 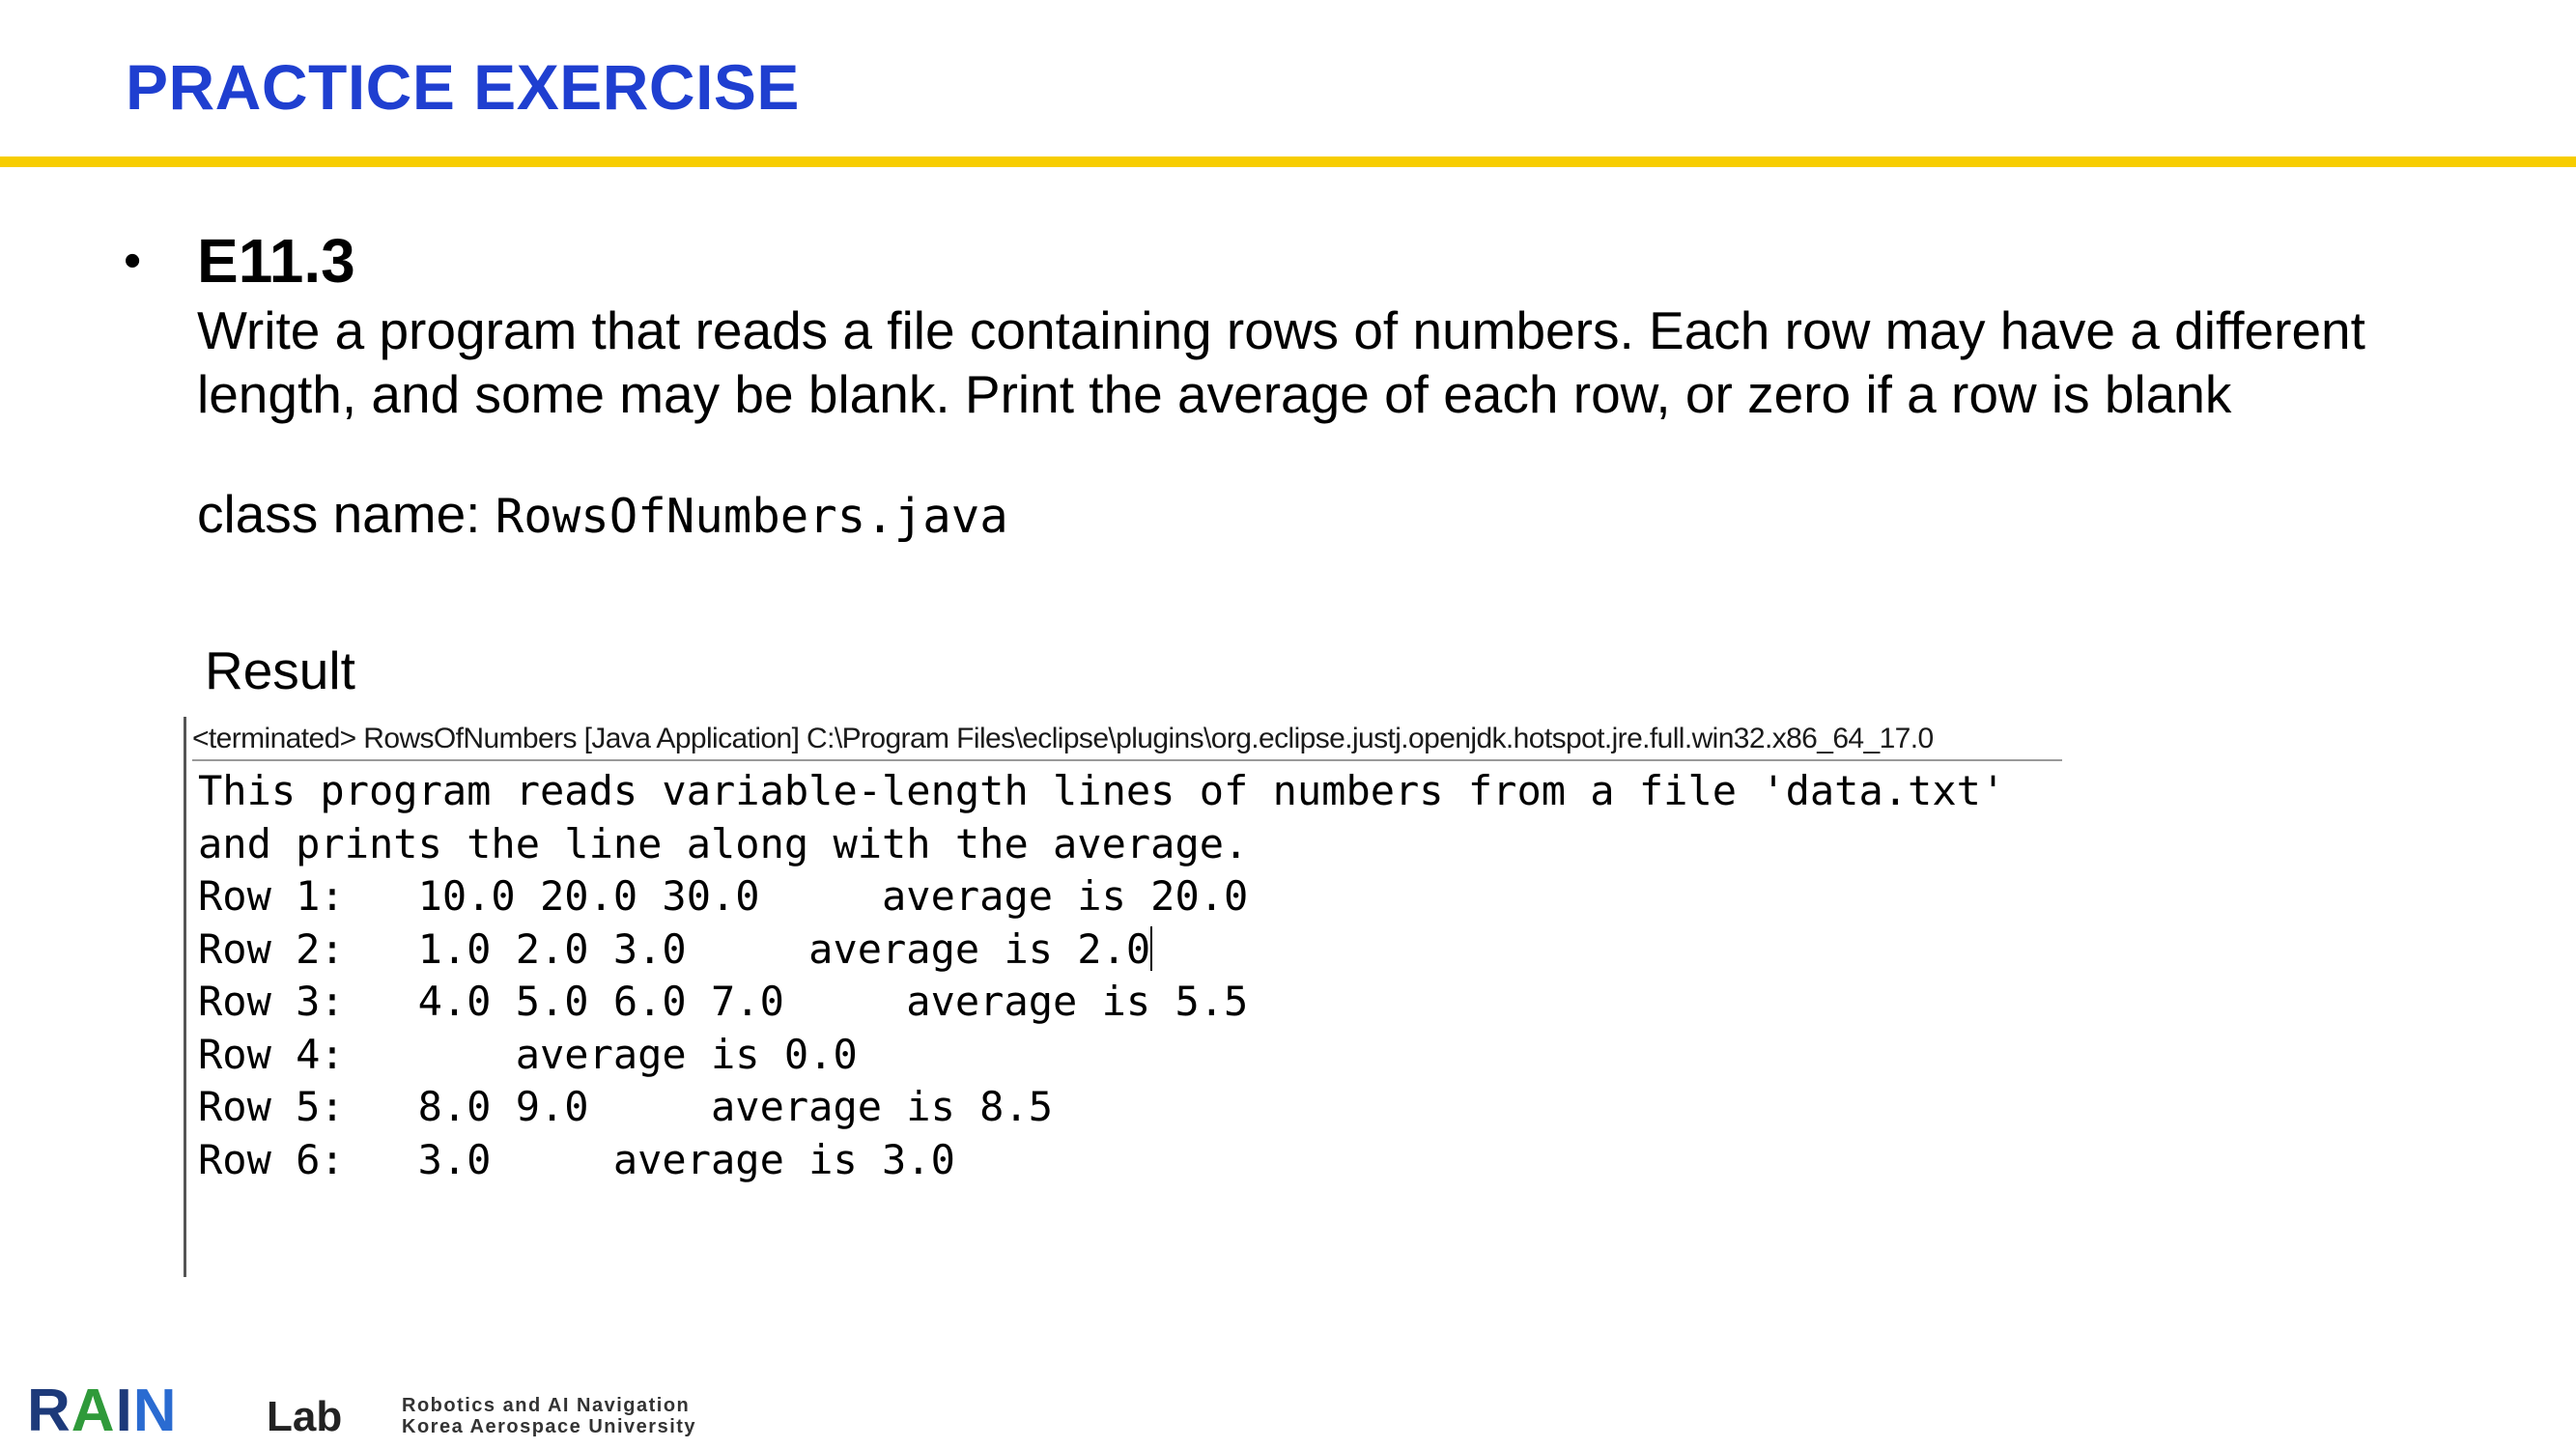 What do you see at coordinates (546, 1405) in the screenshot?
I see `logo-tagline-line: Robotics and AI Navigation` at bounding box center [546, 1405].